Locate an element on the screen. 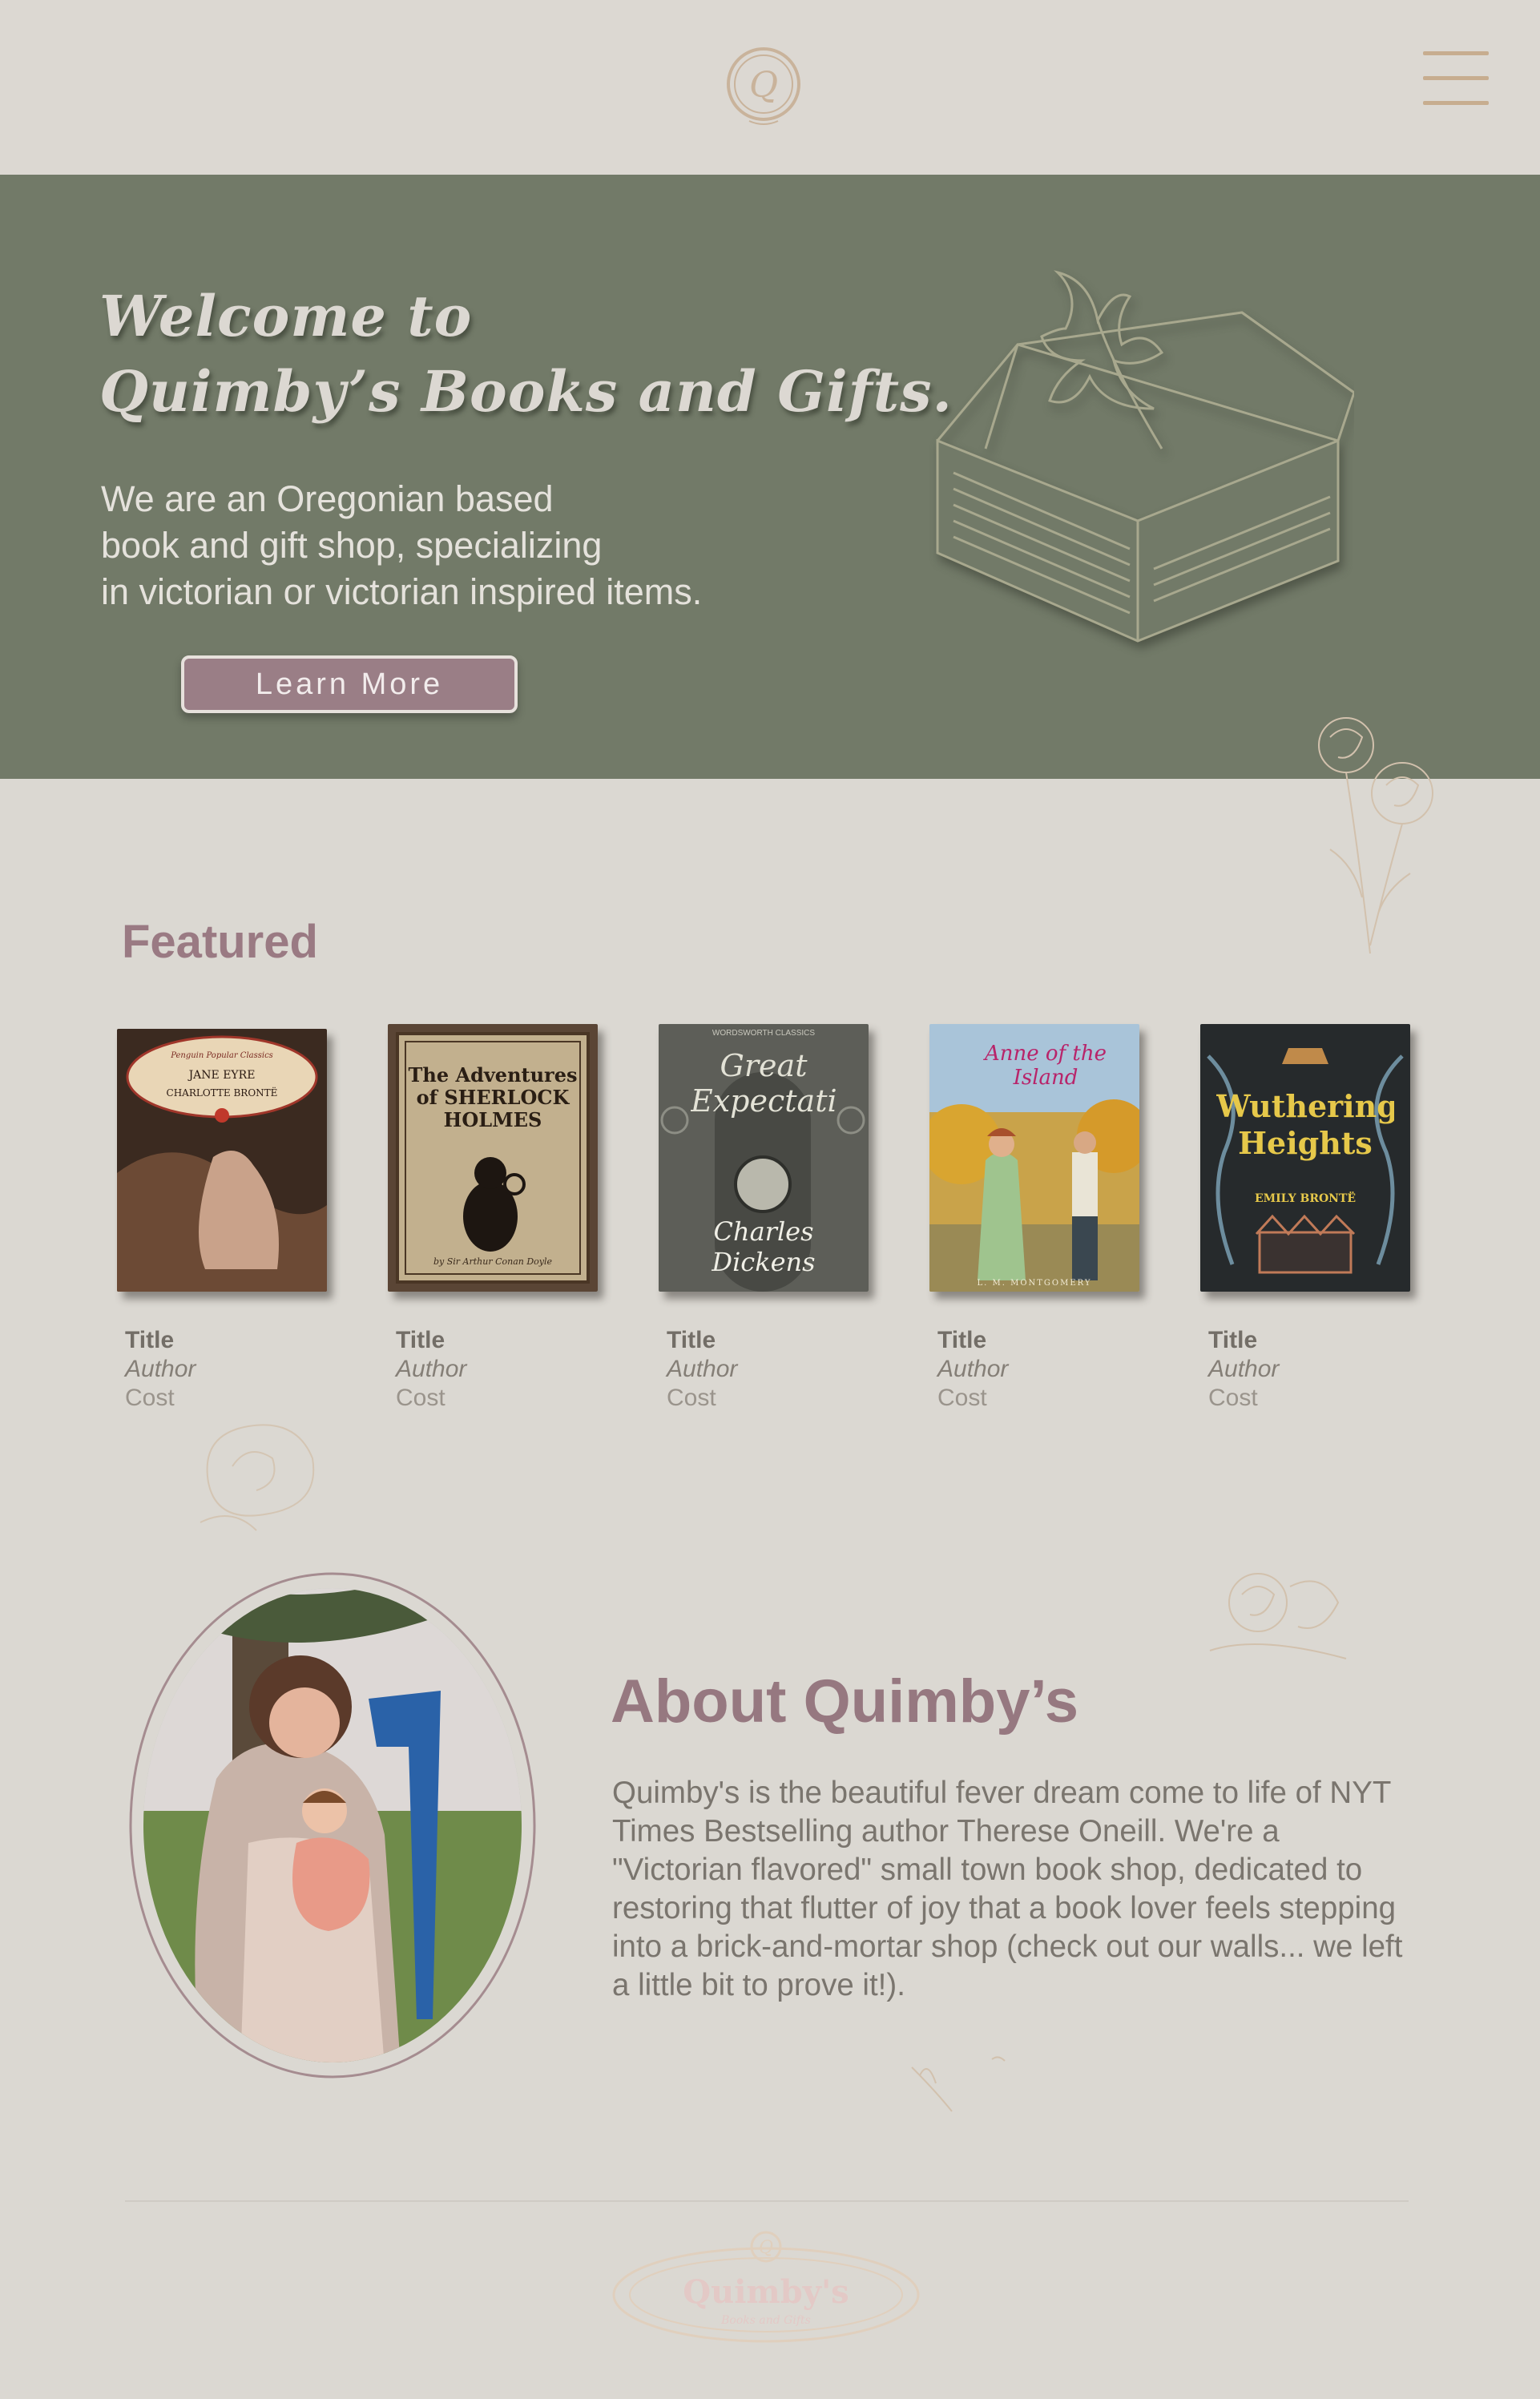 The image size is (1540, 2399). cover-author-text: Charles Dickens is located at coordinates (764, 1246).